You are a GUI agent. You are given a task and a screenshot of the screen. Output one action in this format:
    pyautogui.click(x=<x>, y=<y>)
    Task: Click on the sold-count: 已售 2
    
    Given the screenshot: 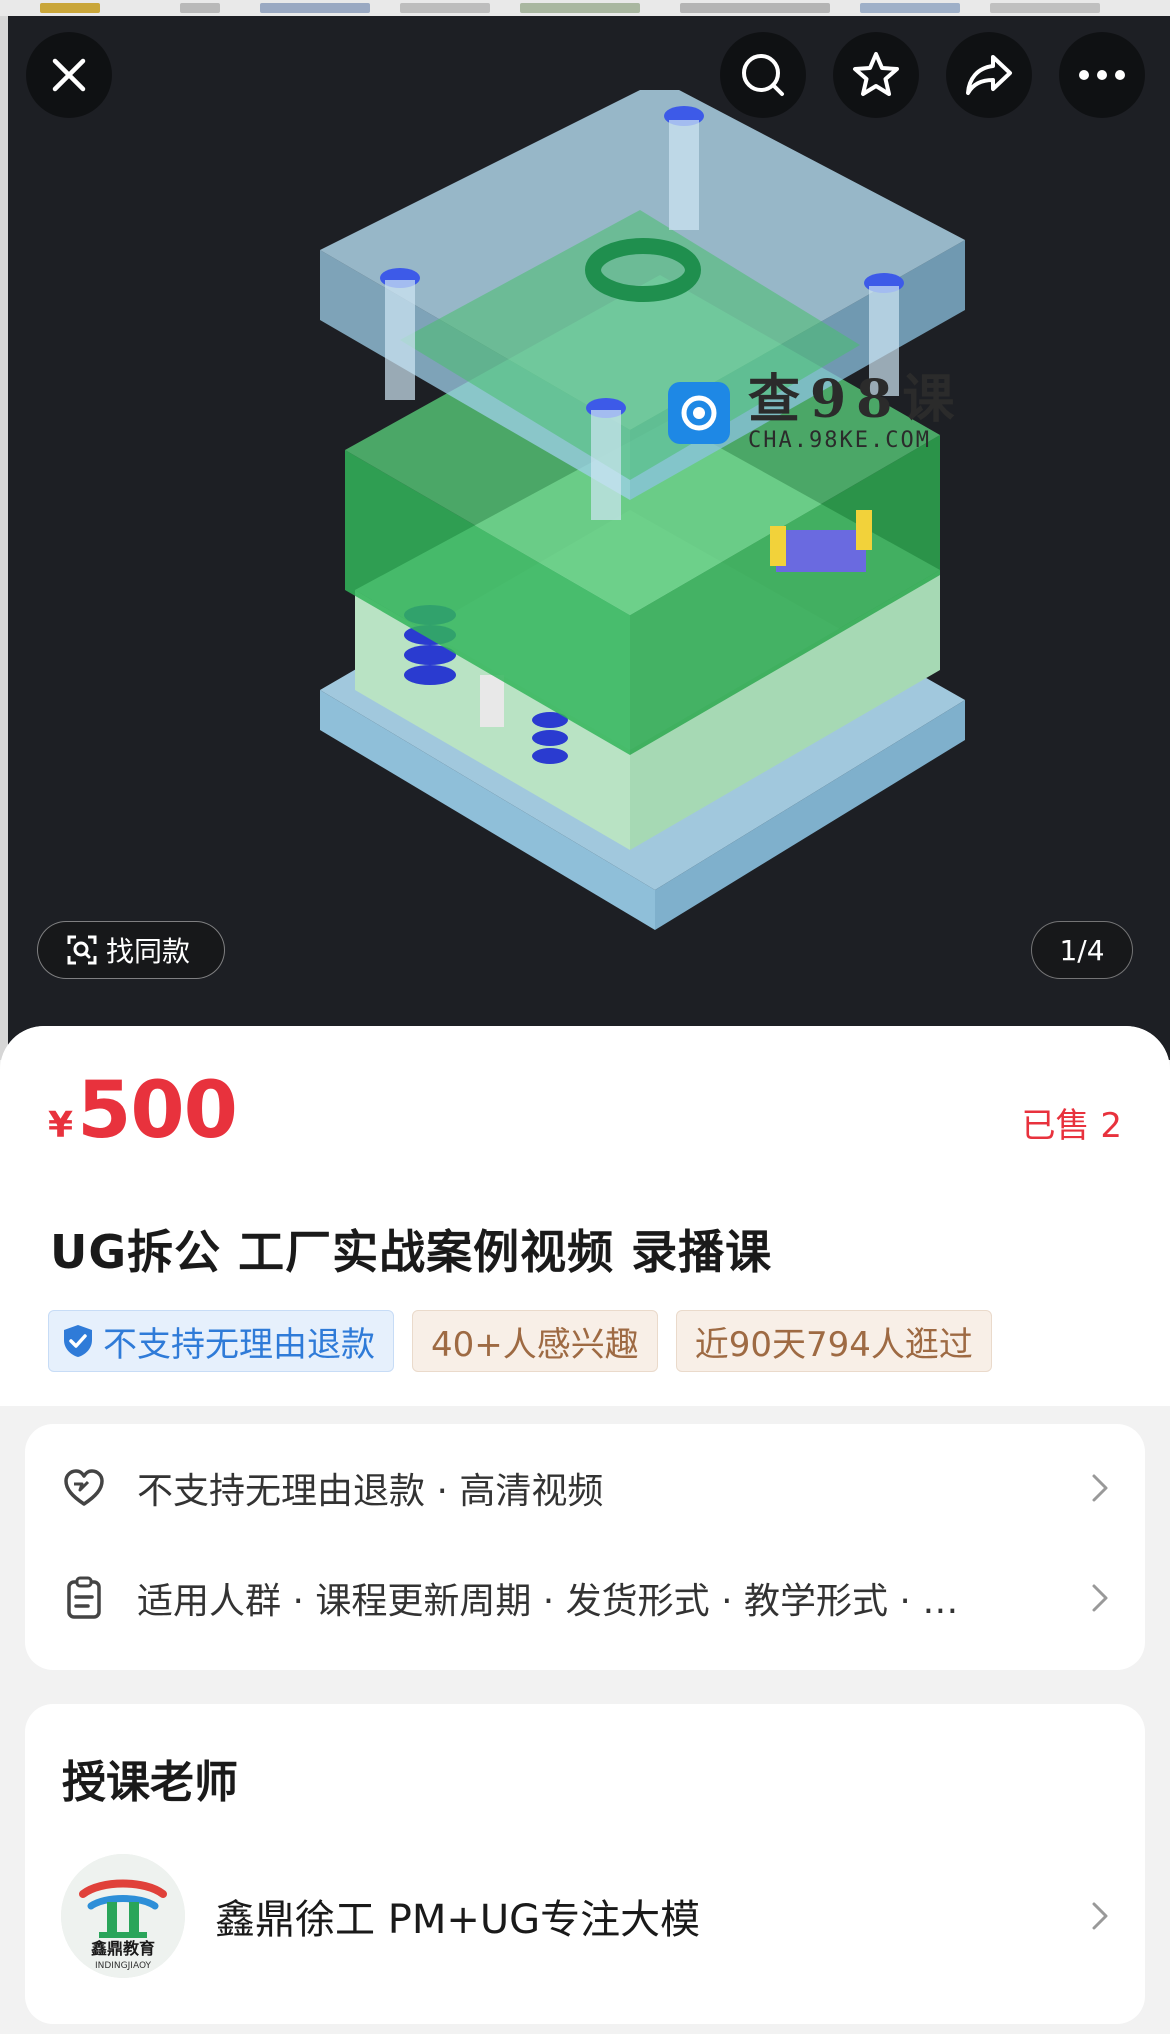 What is the action you would take?
    pyautogui.click(x=1071, y=1126)
    